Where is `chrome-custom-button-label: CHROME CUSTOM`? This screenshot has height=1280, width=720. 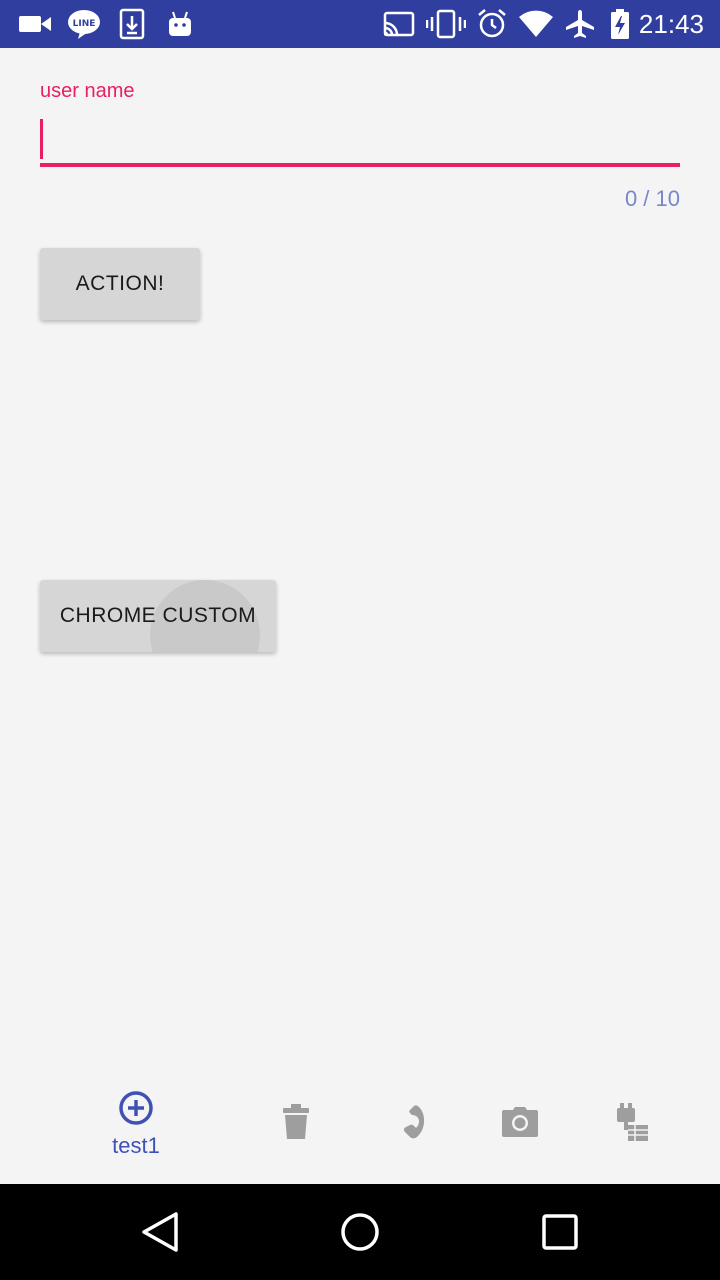 chrome-custom-button-label: CHROME CUSTOM is located at coordinates (158, 615).